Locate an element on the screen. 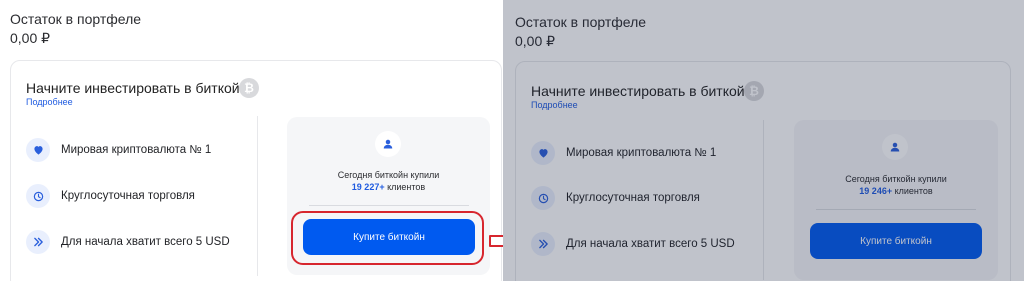  buyers-count: 19 227+ клиентов is located at coordinates (388, 187).